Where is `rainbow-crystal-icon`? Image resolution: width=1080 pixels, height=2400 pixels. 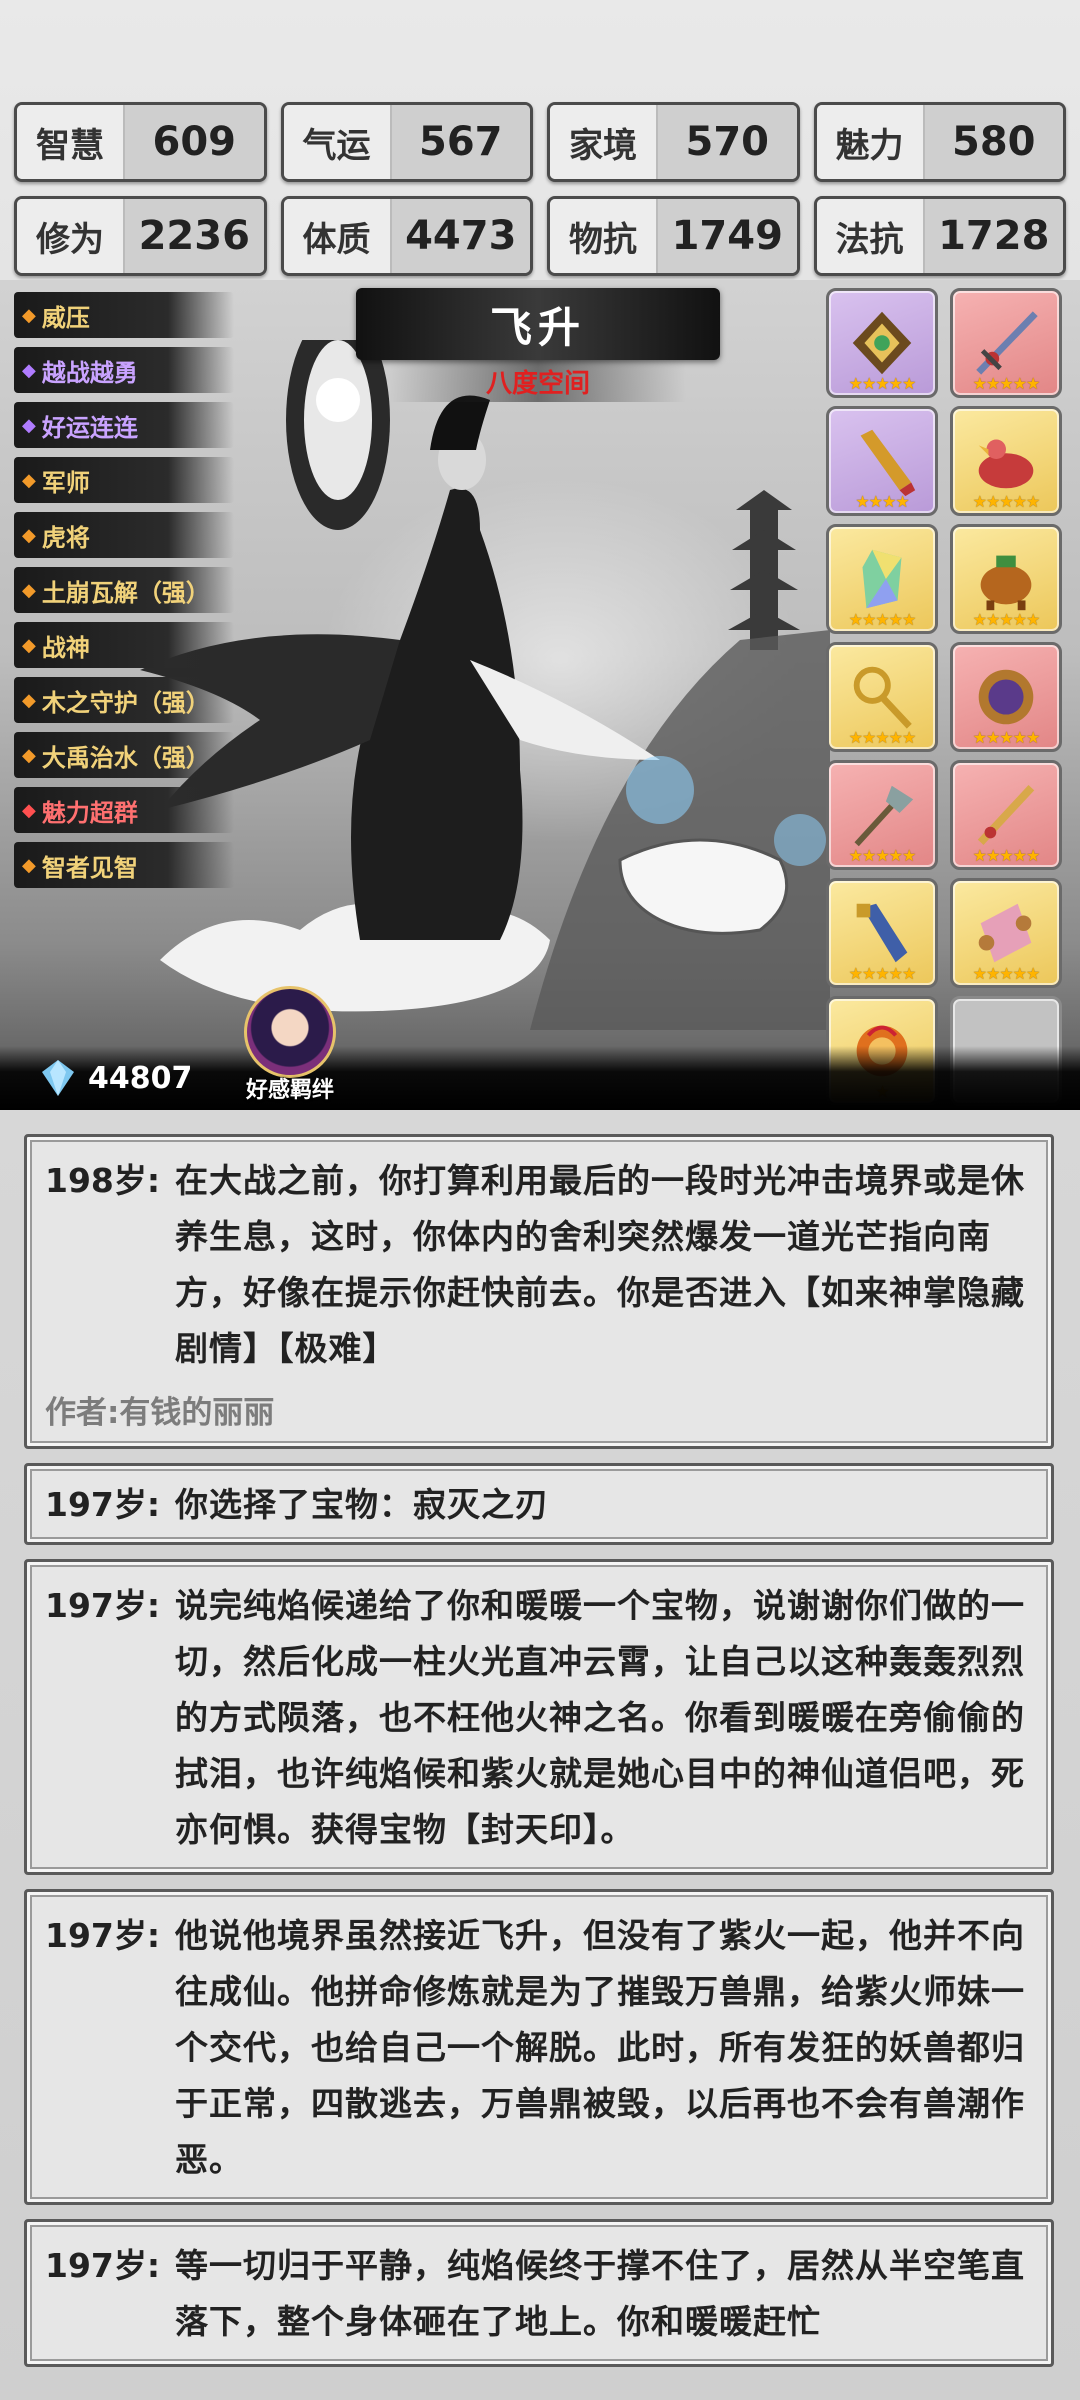 rainbow-crystal-icon is located at coordinates (882, 579).